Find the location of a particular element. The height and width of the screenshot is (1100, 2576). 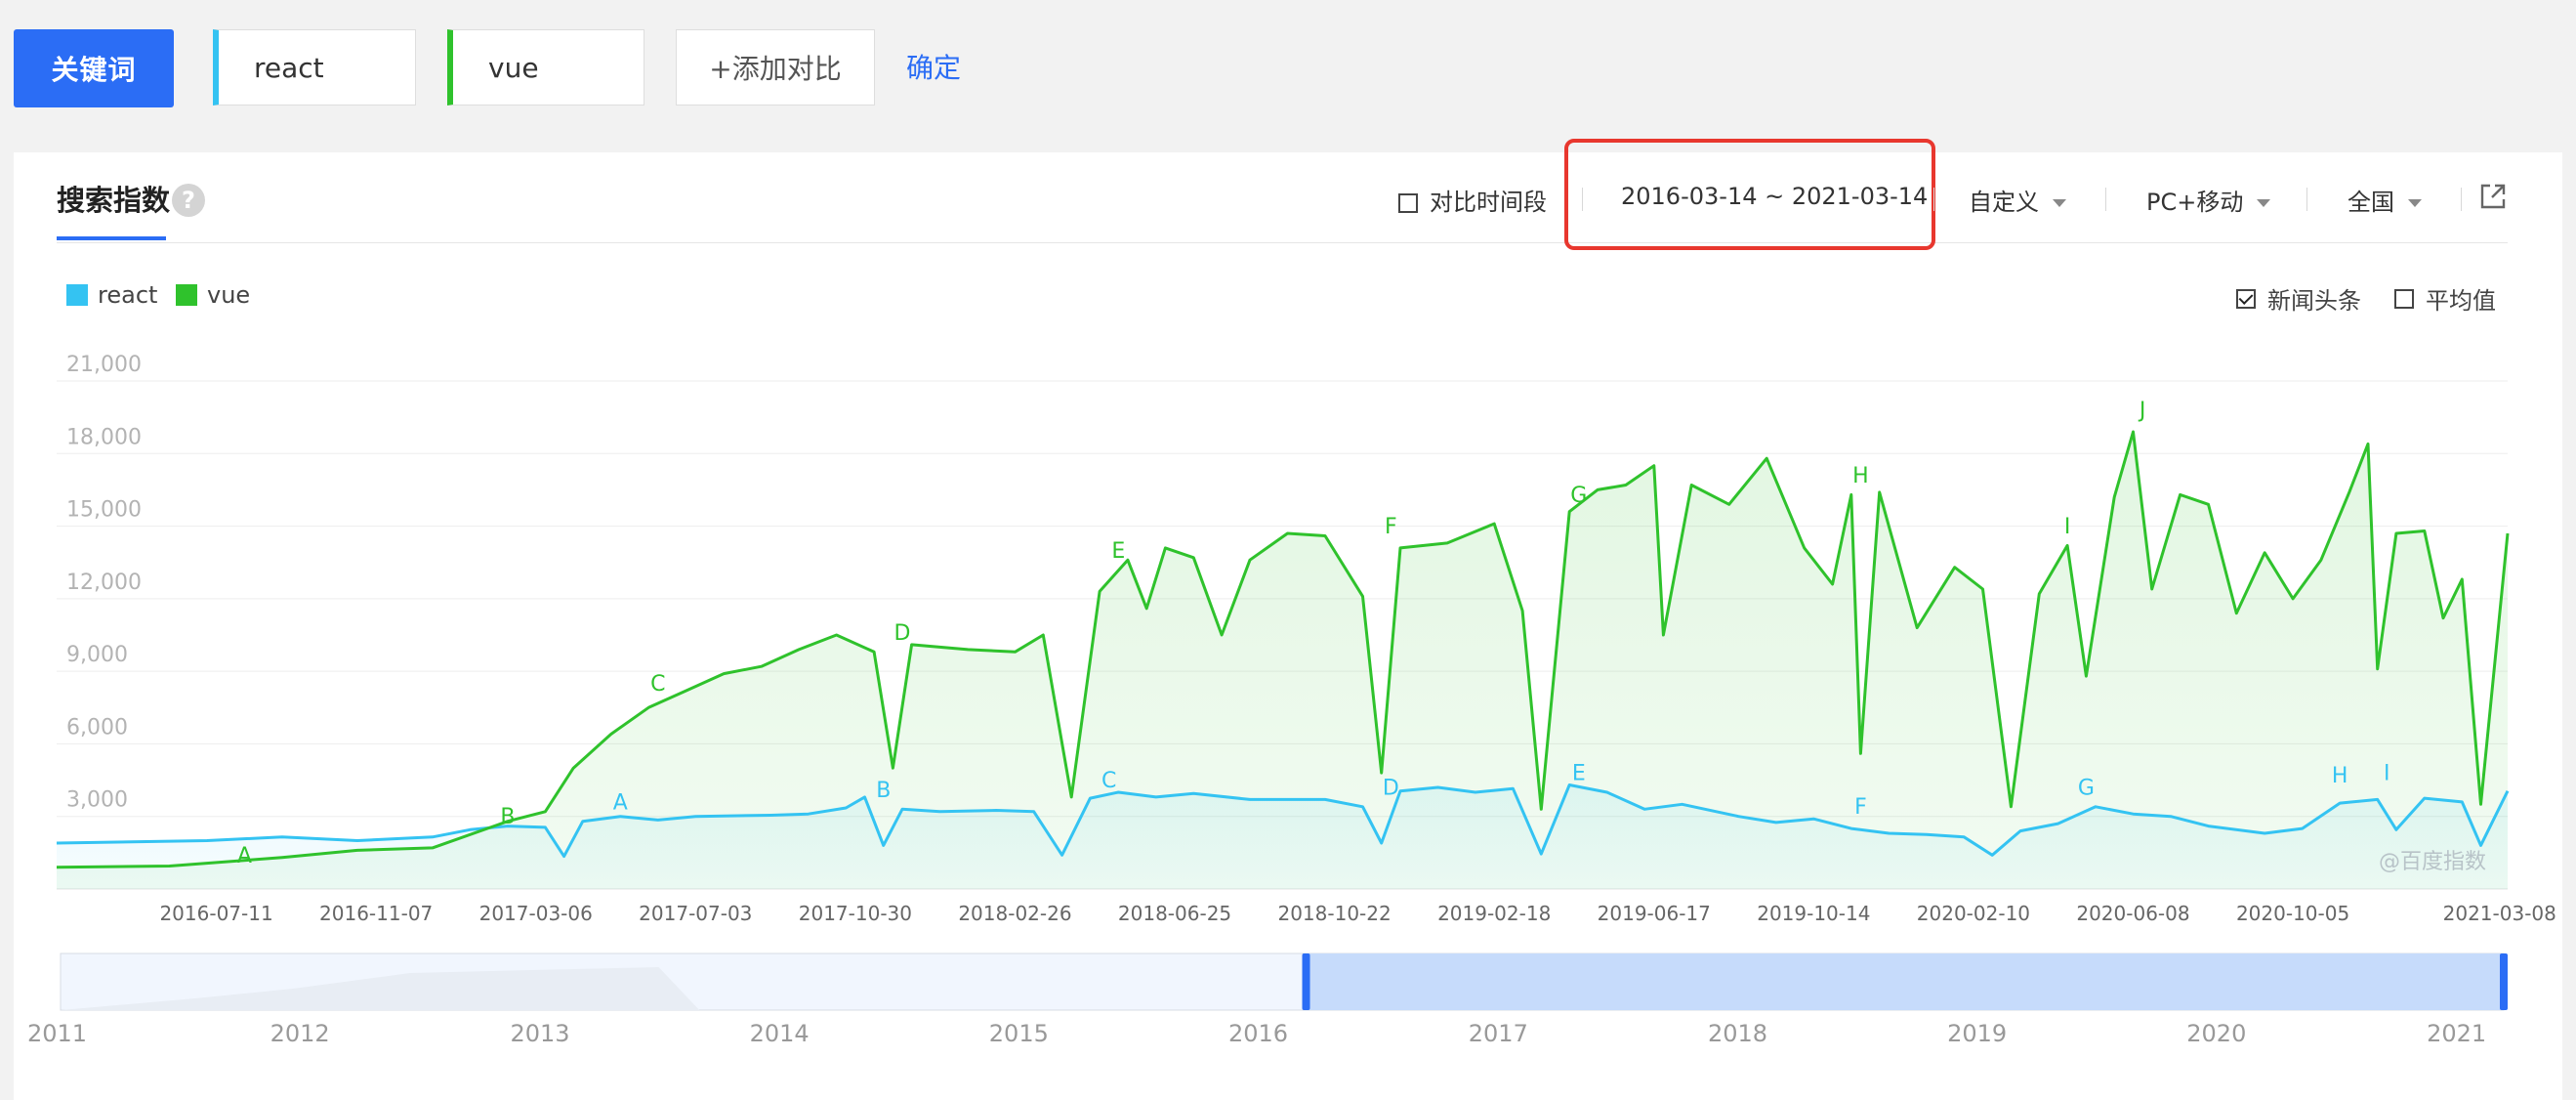

event-marker-react: A is located at coordinates (620, 802).